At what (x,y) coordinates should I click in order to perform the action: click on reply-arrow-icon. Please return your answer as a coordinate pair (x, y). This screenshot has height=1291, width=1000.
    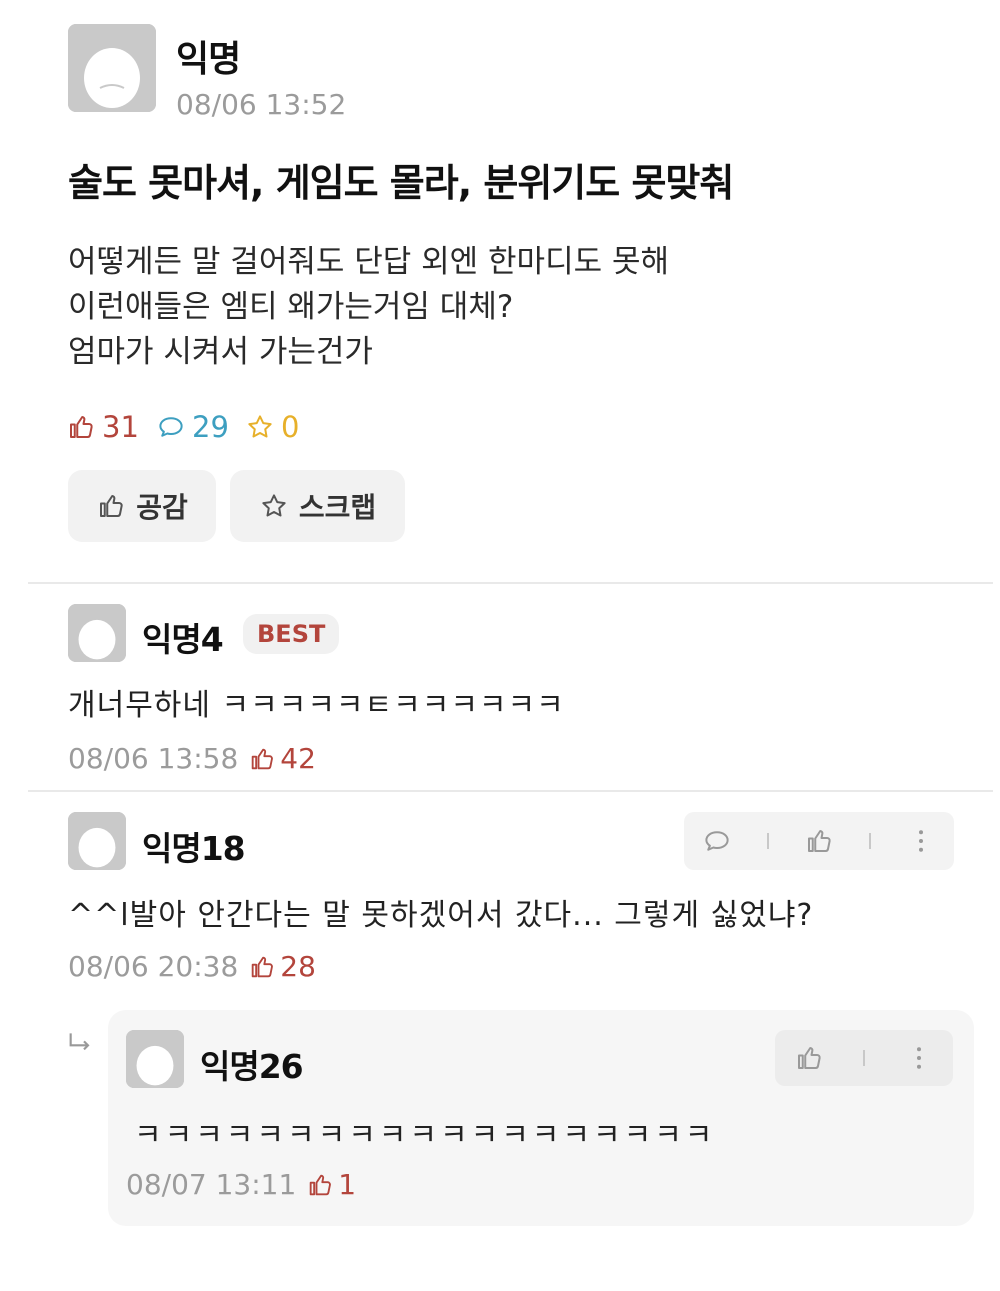
    Looking at the image, I should click on (79, 1042).